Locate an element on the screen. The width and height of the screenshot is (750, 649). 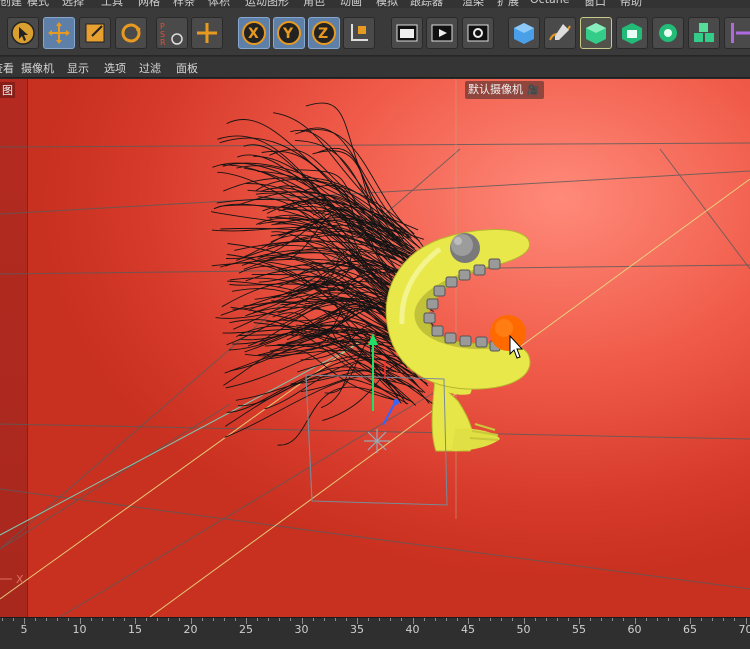
move-cross-icon is located at coordinates (59, 33).